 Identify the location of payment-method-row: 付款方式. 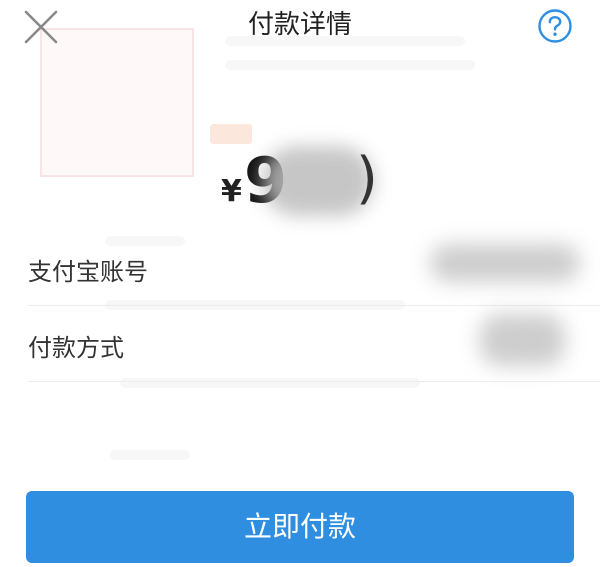
(300, 344).